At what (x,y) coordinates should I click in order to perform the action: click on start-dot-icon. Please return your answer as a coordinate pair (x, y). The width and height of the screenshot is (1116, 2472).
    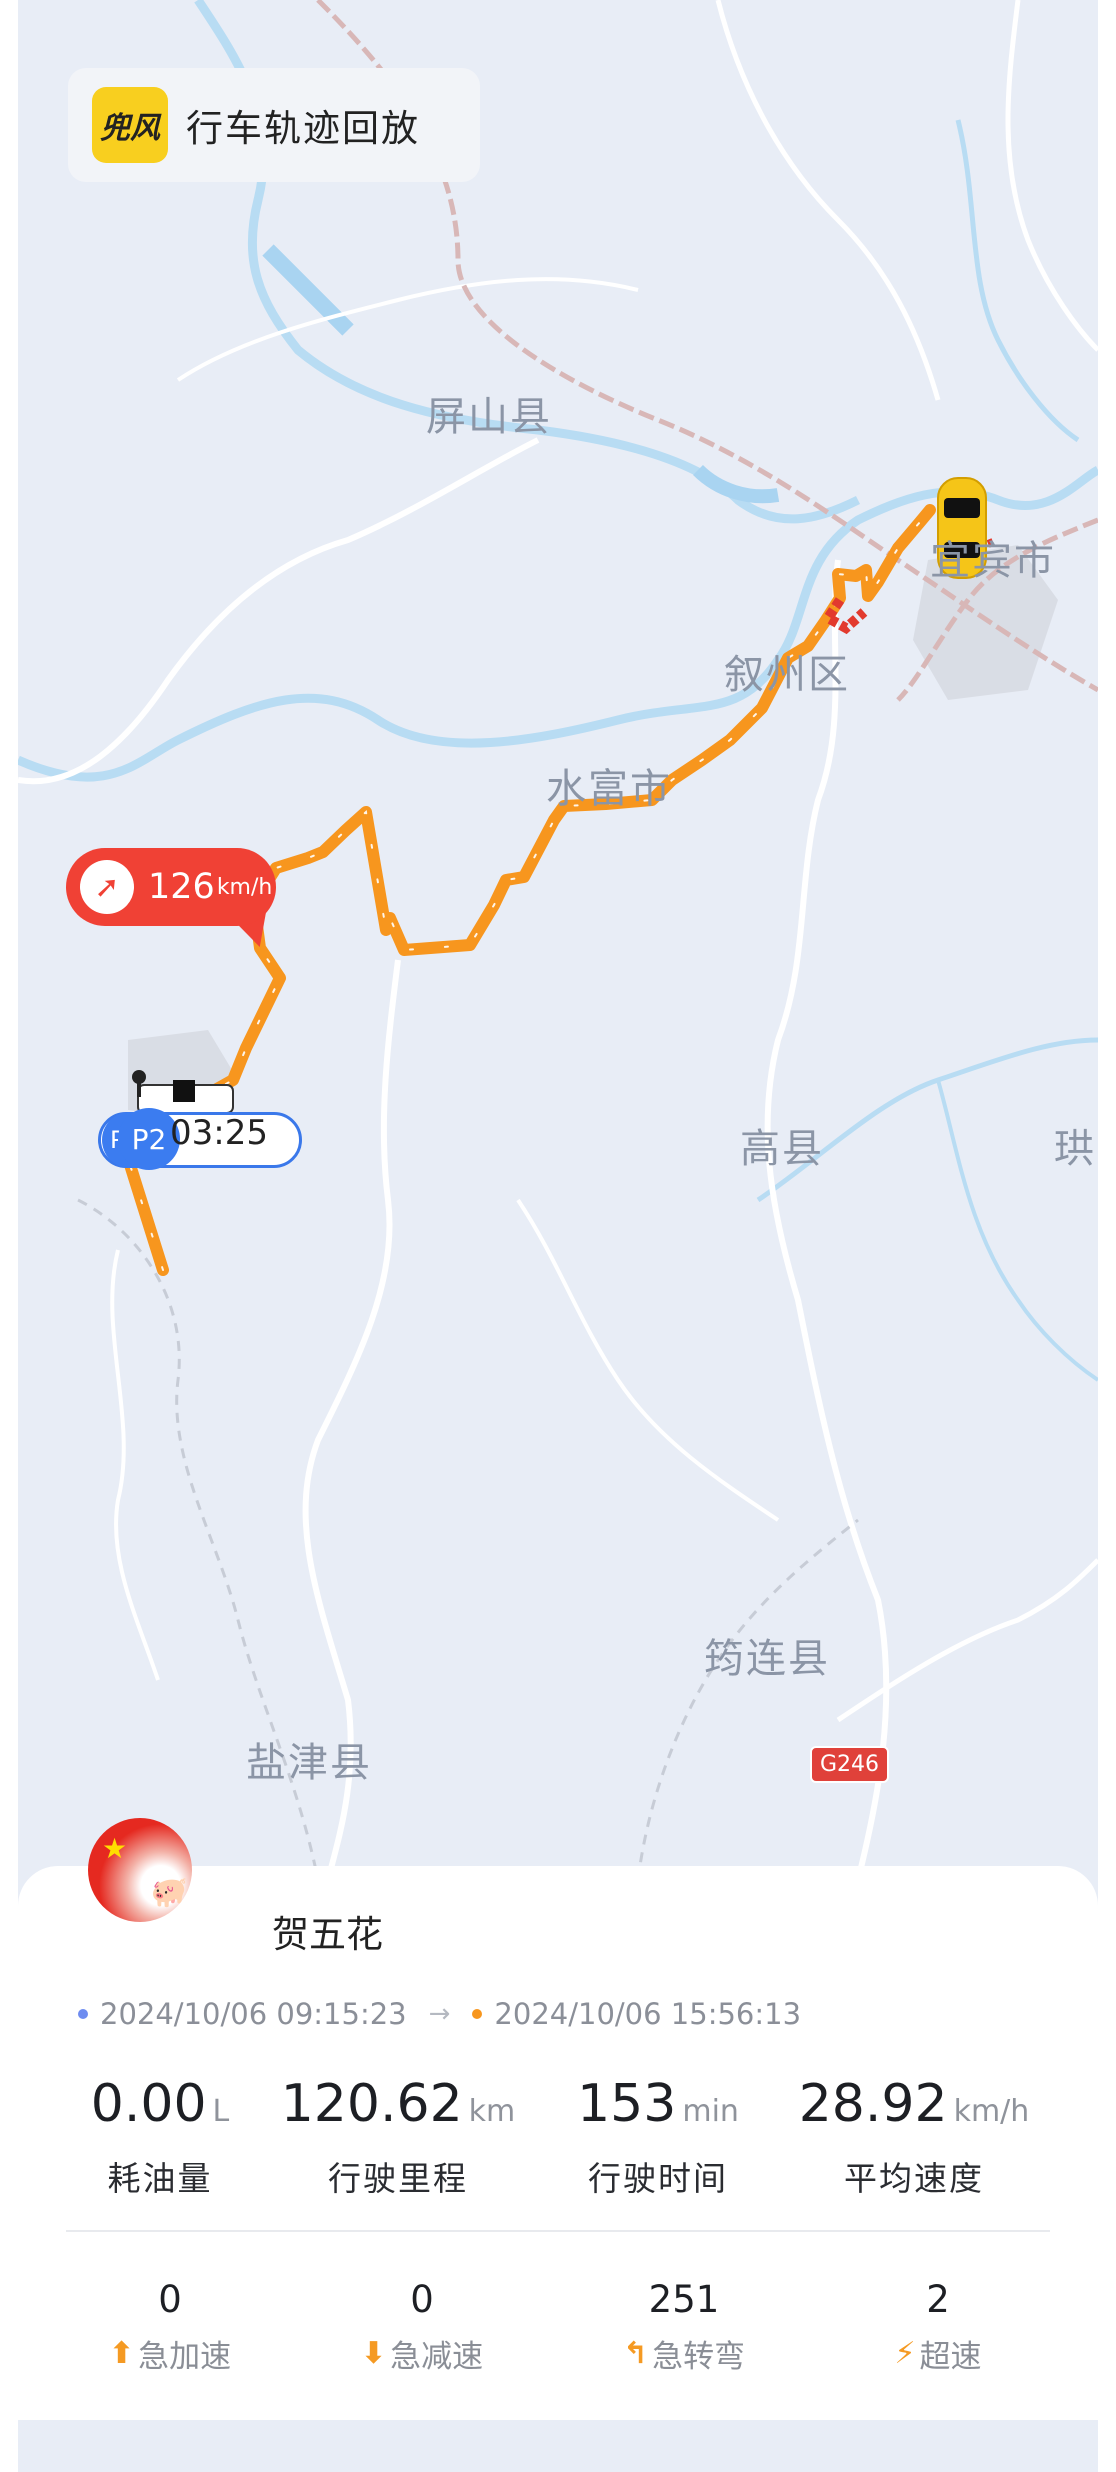
    Looking at the image, I should click on (83, 2014).